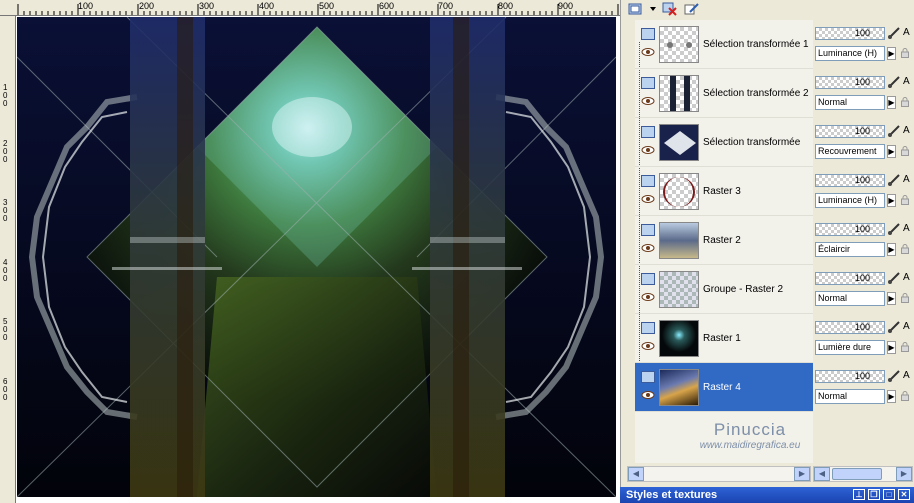 This screenshot has width=914, height=503. I want to click on maximize-icon: □, so click(889, 494).